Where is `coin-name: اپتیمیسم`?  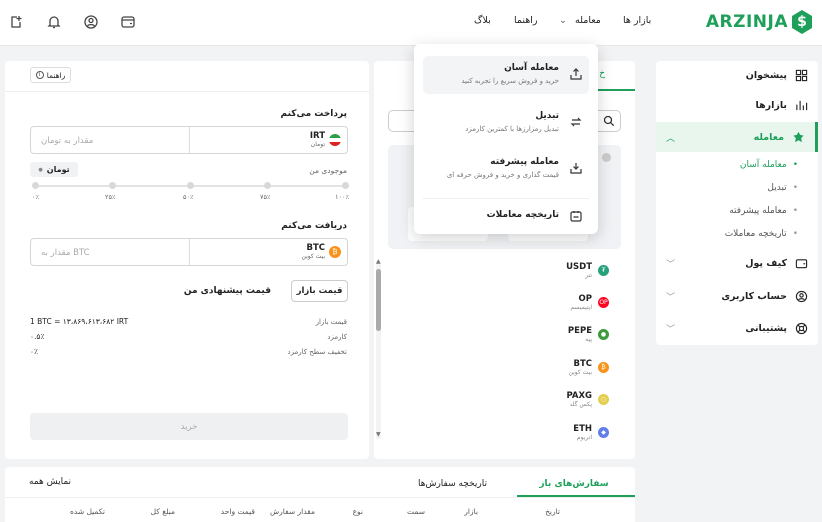
coin-name: اپتیمیسم is located at coordinates (581, 307).